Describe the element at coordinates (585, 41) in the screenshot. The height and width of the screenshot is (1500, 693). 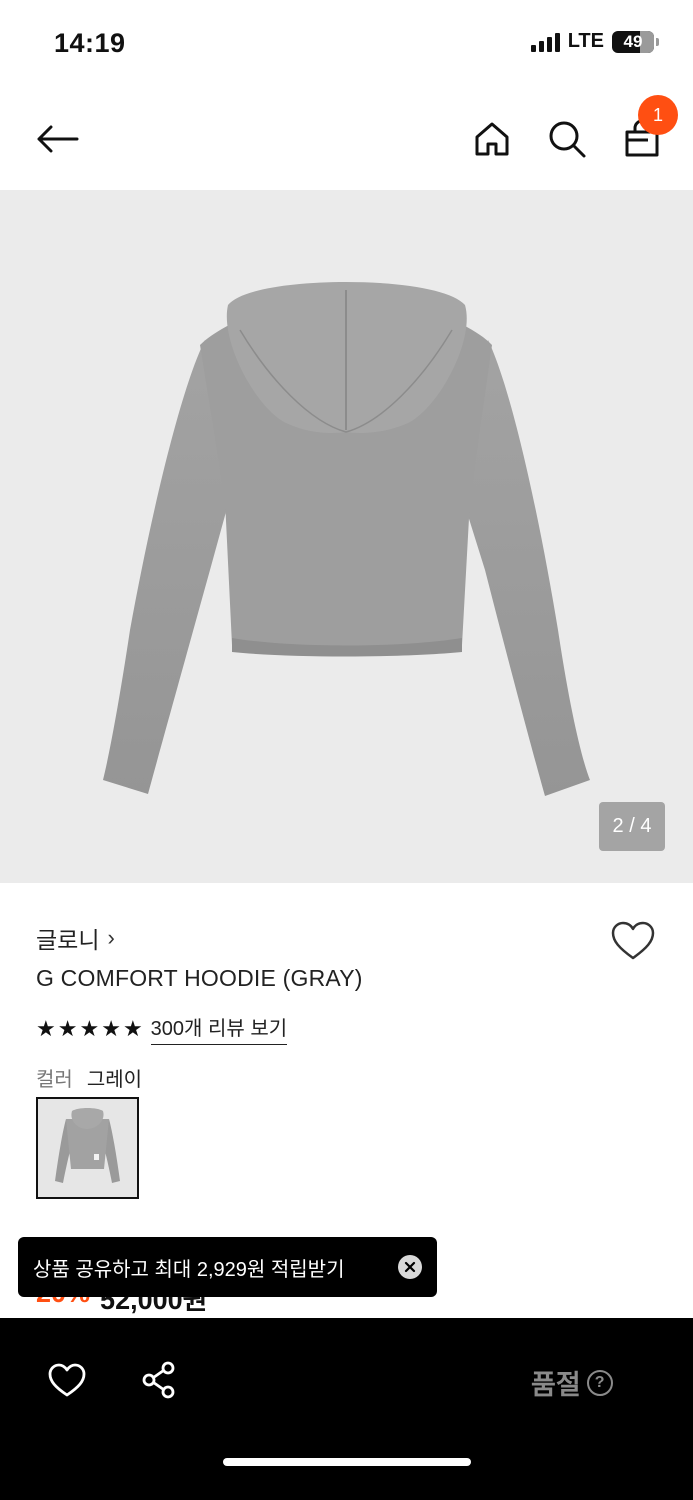
I see `network-type: LTE` at that location.